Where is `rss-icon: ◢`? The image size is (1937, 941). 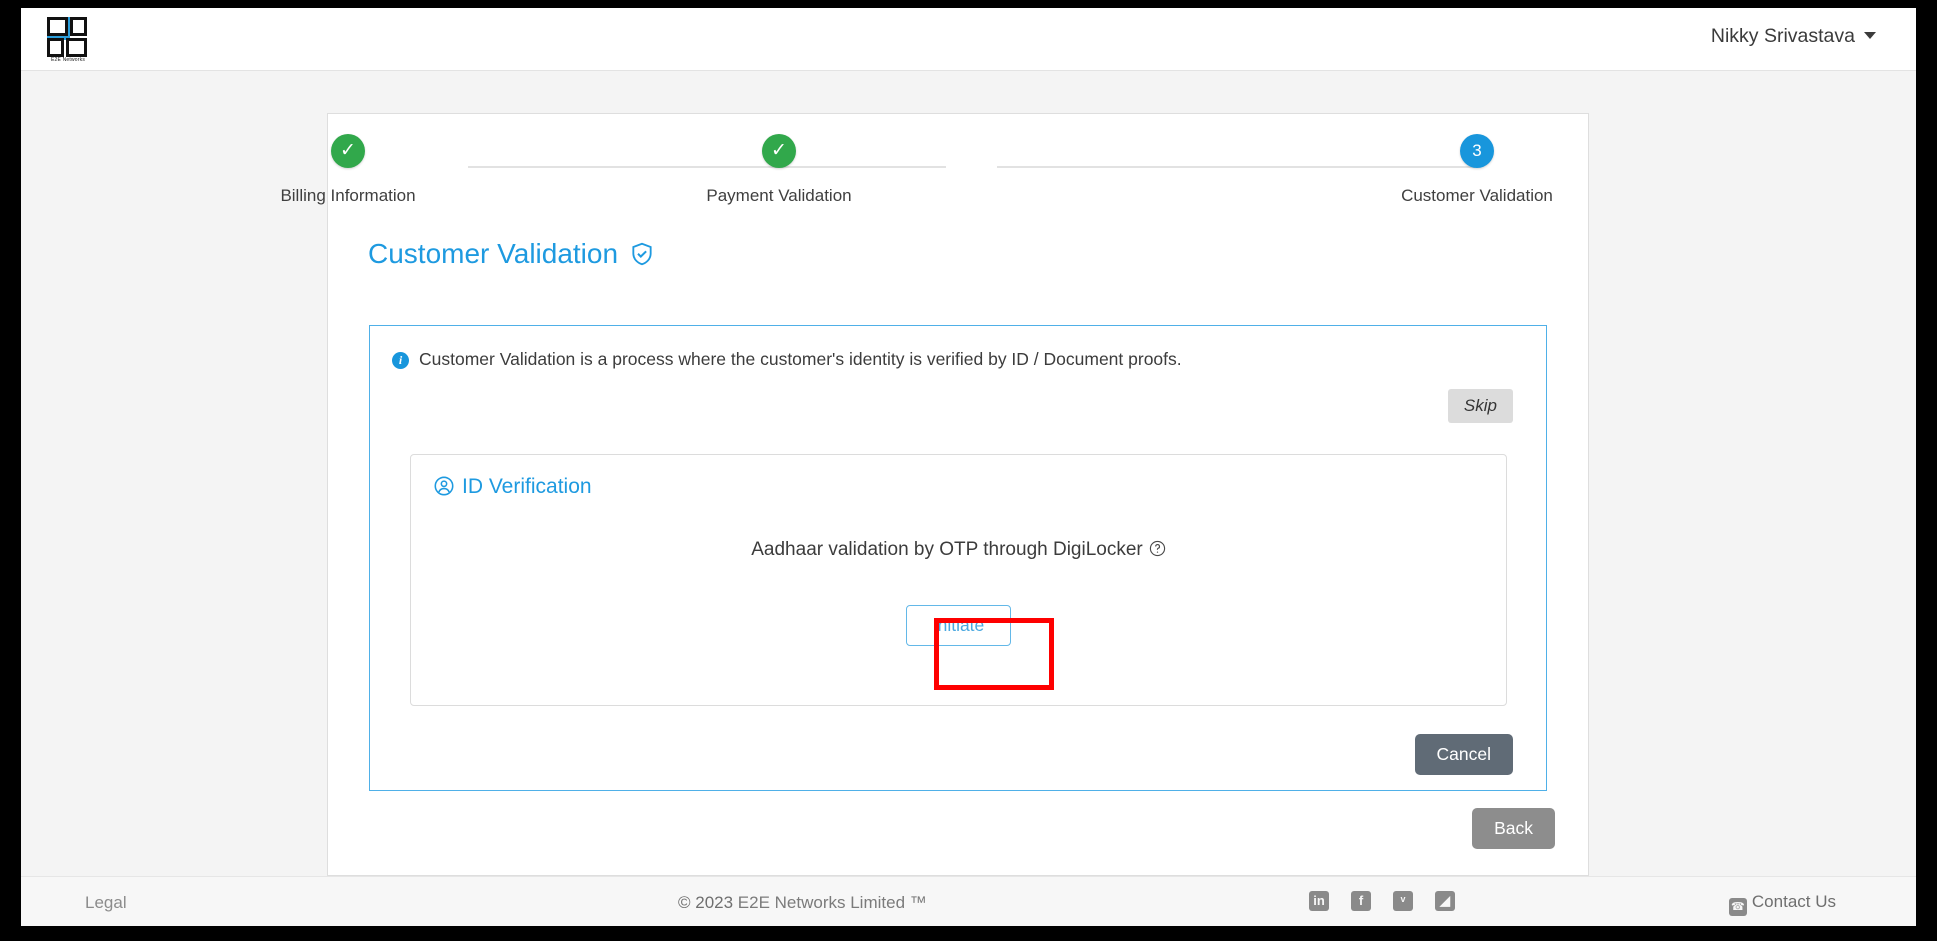
rss-icon: ◢ is located at coordinates (1445, 901).